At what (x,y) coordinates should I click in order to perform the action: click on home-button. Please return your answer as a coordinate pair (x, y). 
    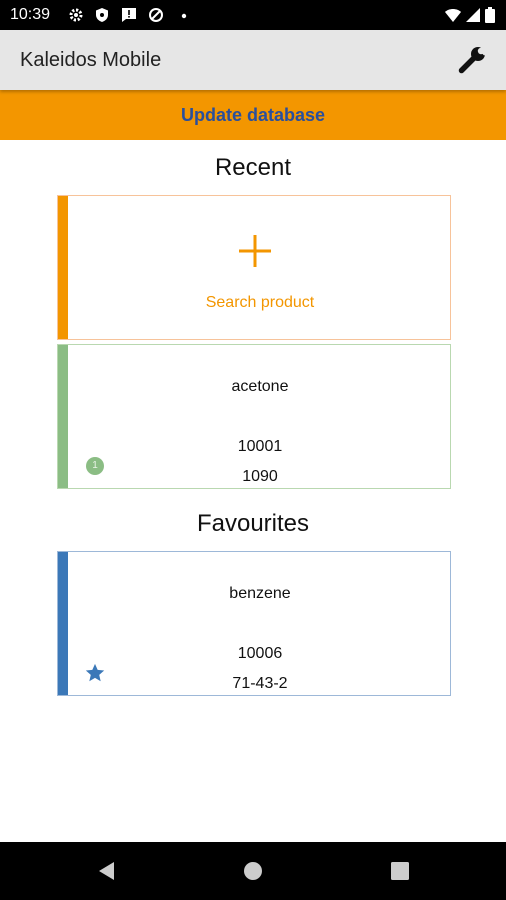
    Looking at the image, I should click on (253, 871).